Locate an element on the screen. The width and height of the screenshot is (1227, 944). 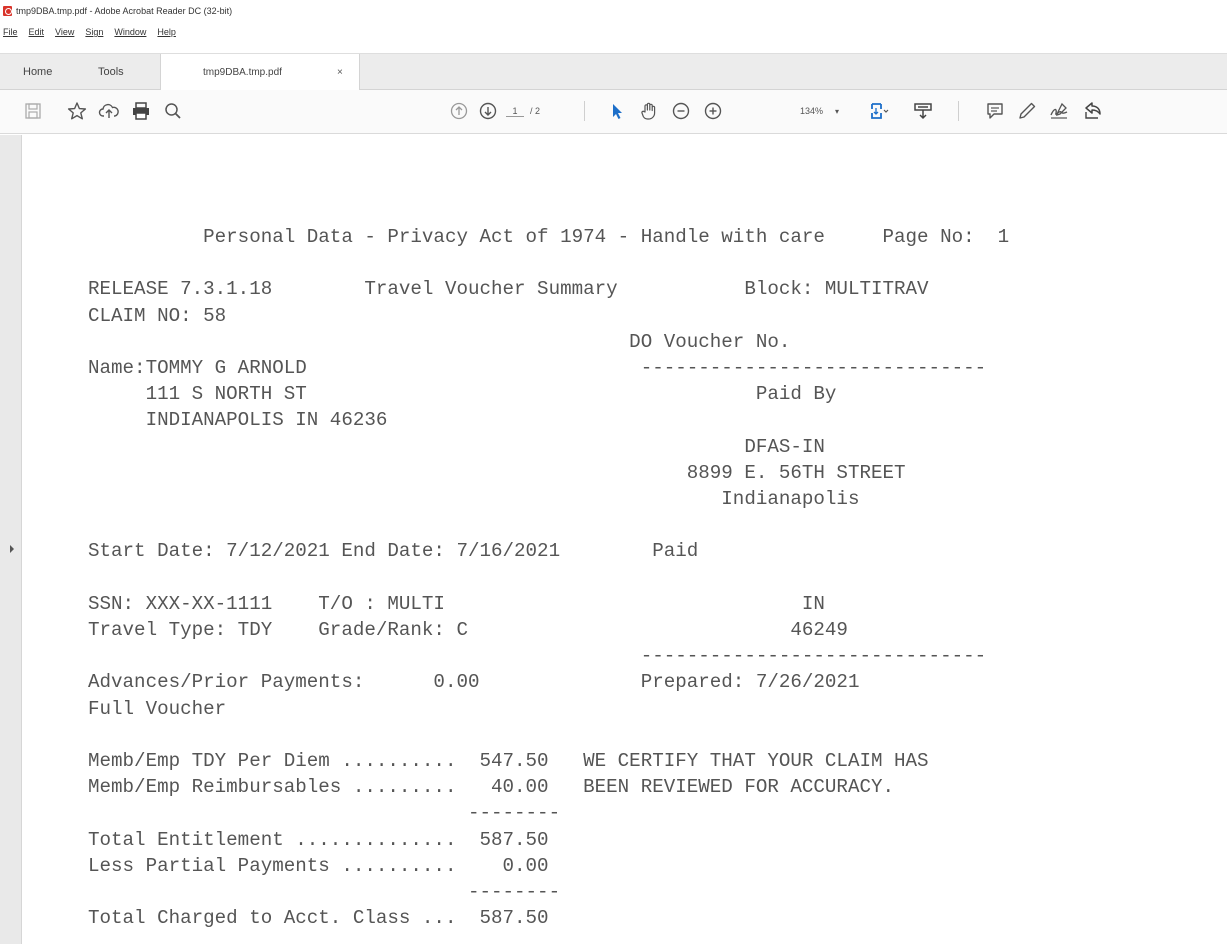
expand-pane-arrow-icon is located at coordinates (12, 549).